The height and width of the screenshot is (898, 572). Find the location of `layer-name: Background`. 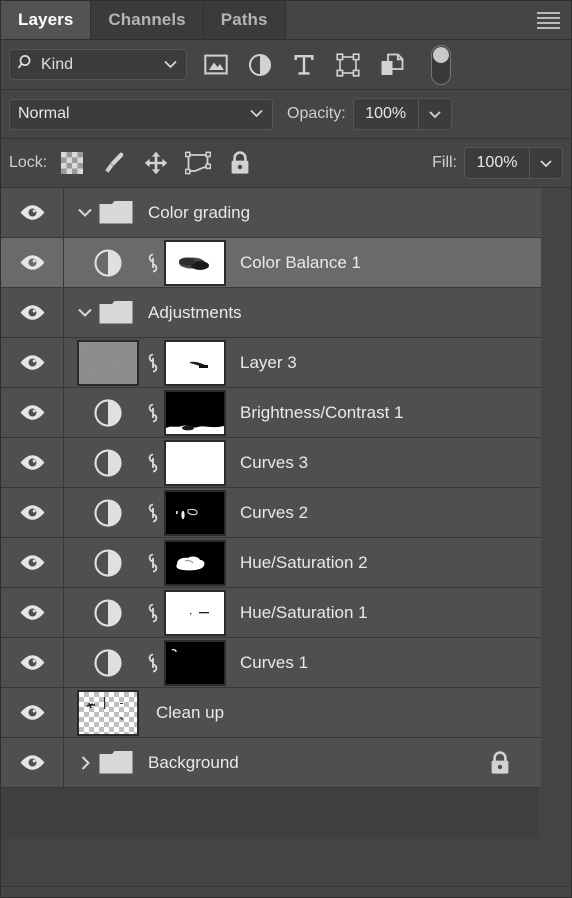

layer-name: Background is located at coordinates (193, 763).